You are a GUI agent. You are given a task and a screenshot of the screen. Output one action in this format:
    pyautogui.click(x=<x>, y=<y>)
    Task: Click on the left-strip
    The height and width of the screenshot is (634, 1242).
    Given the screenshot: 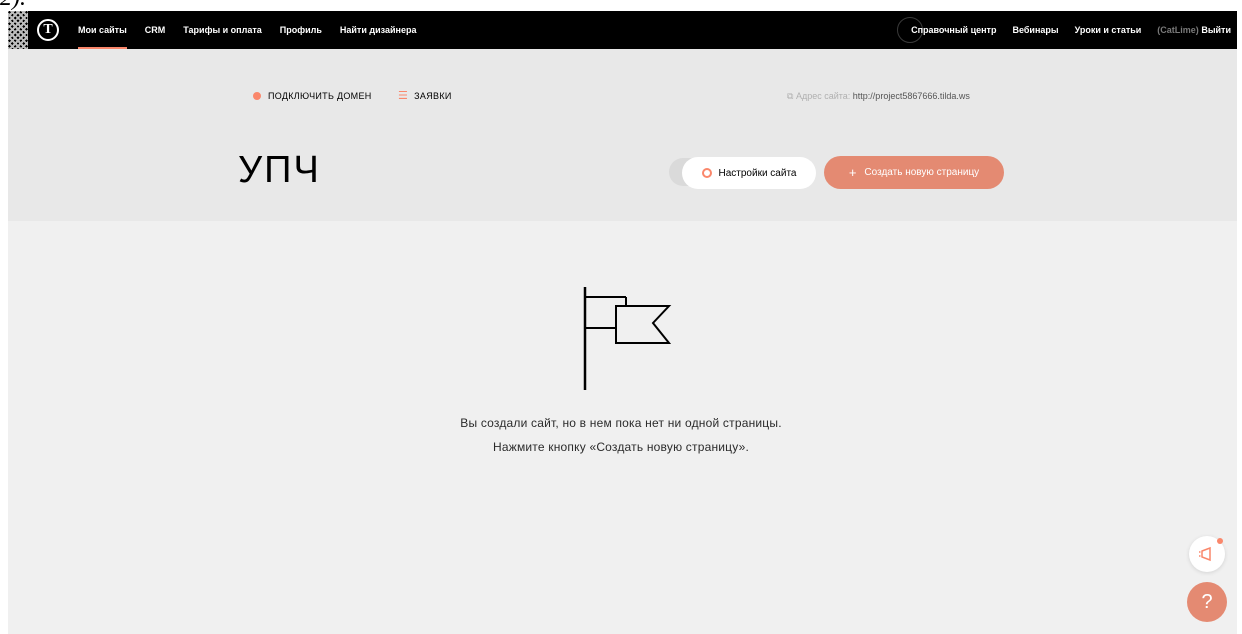 What is the action you would take?
    pyautogui.click(x=4, y=322)
    